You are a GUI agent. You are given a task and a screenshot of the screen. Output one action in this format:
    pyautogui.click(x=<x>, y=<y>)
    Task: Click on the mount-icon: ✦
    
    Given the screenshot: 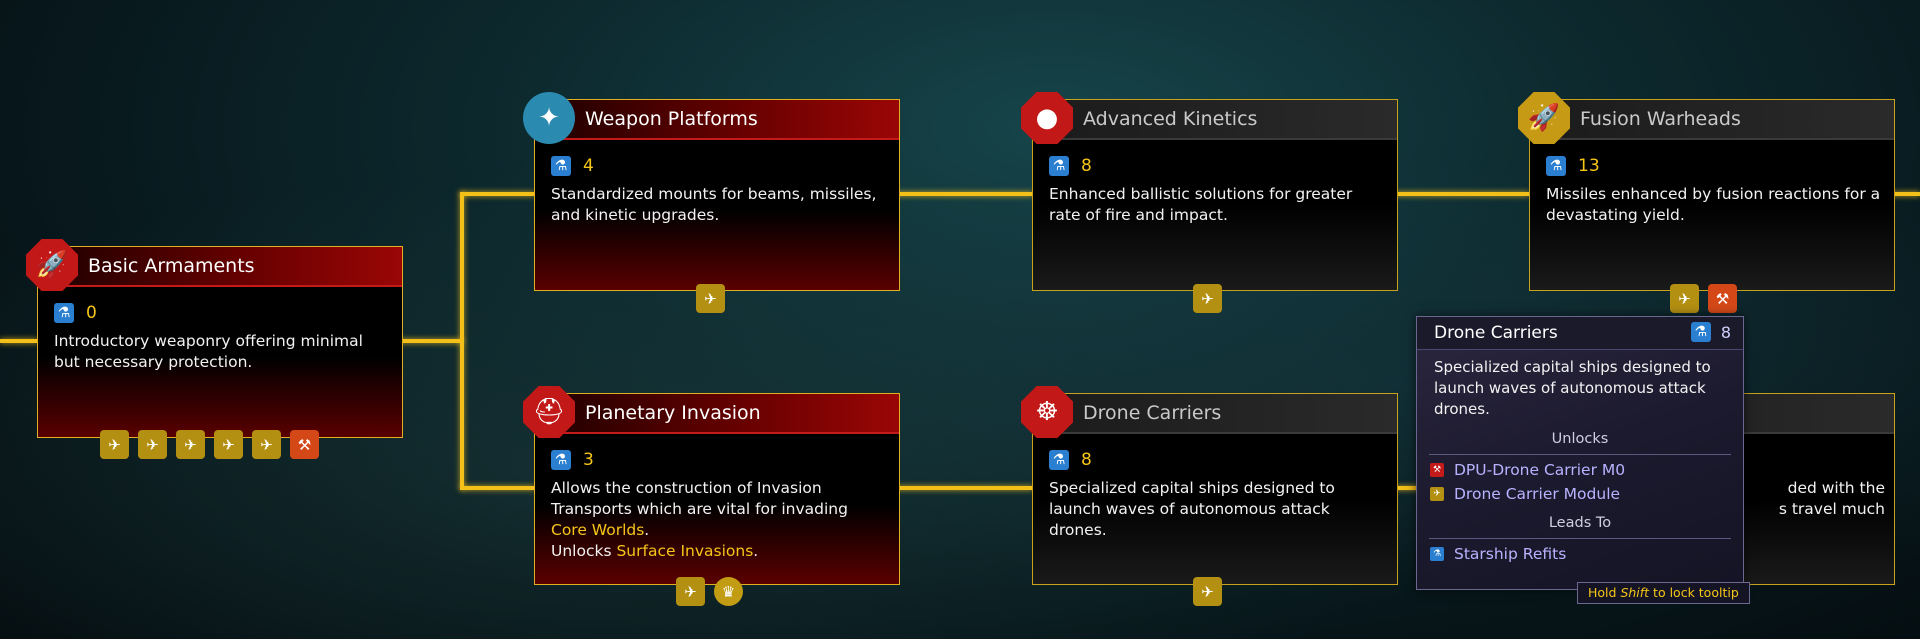 What is the action you would take?
    pyautogui.click(x=549, y=118)
    